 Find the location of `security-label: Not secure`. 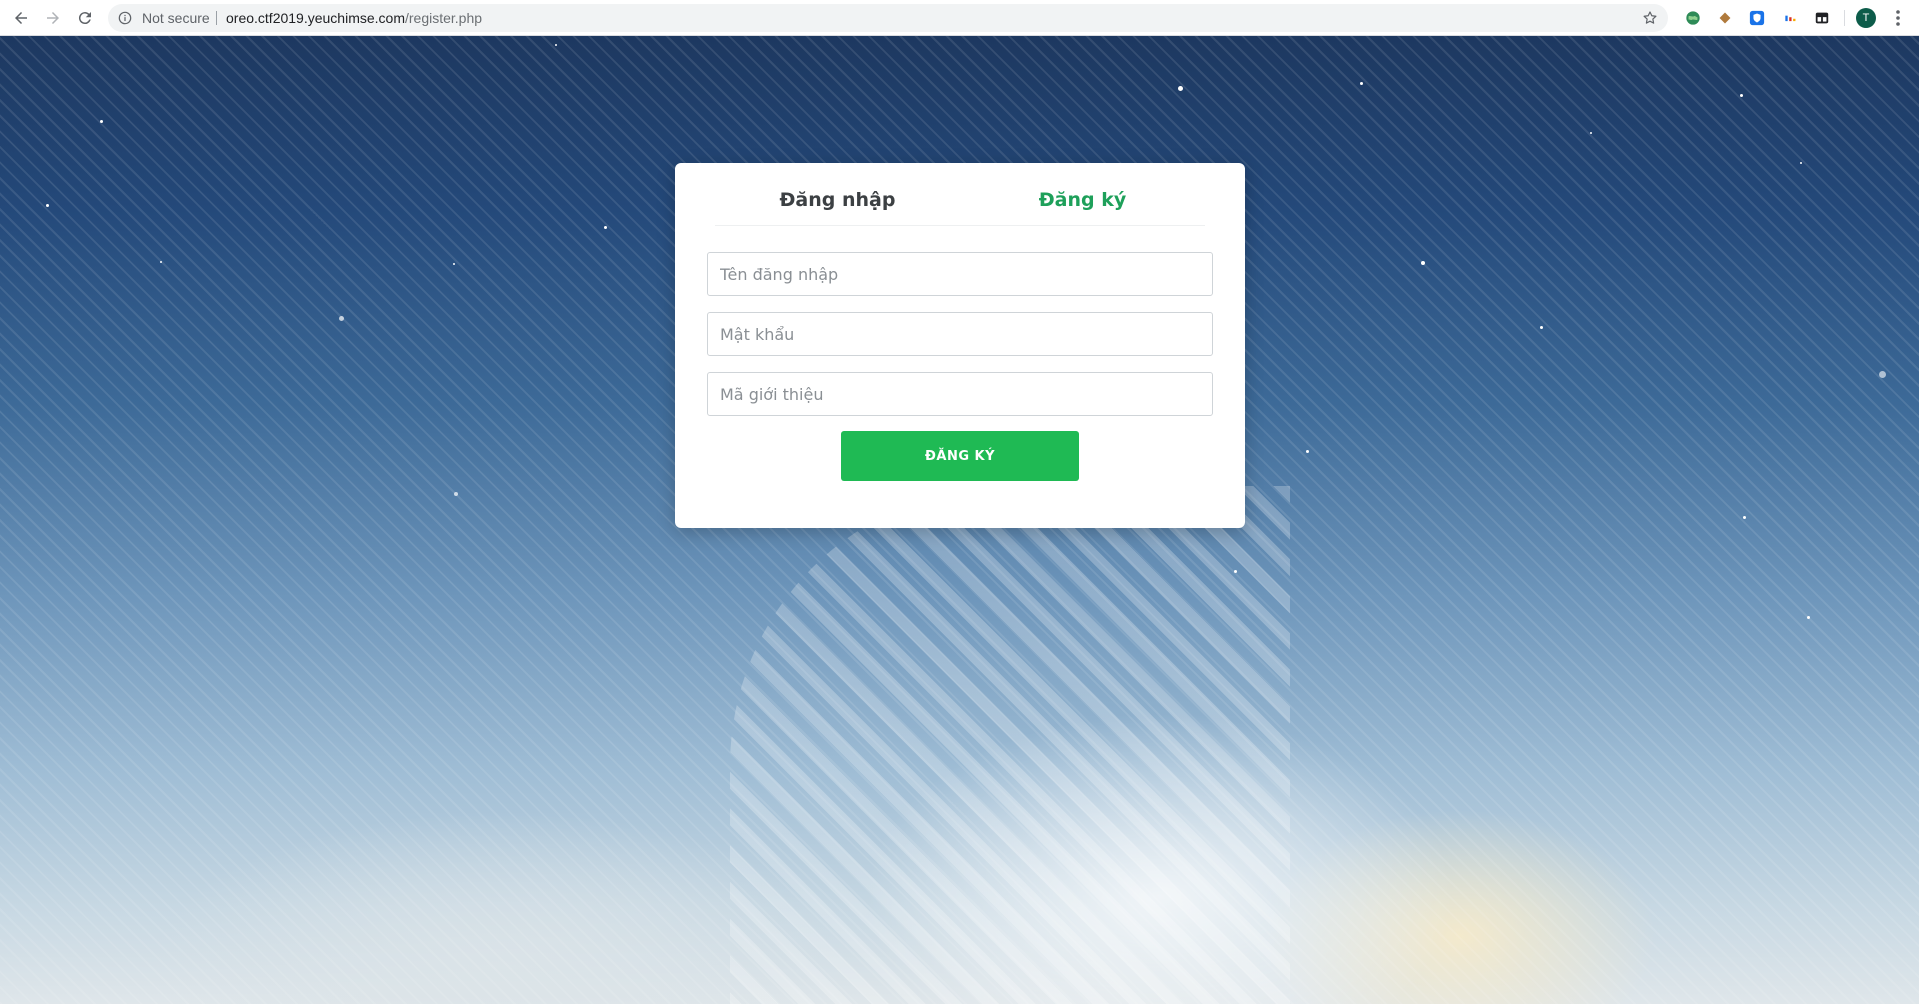

security-label: Not secure is located at coordinates (176, 18).